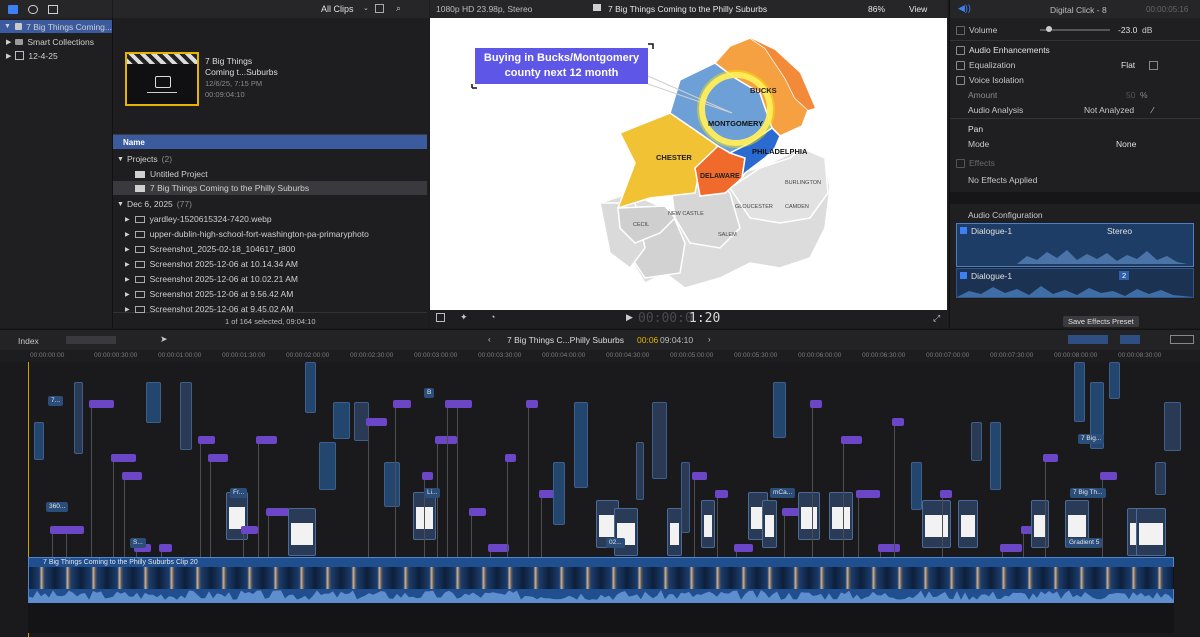  What do you see at coordinates (270, 309) in the screenshot?
I see `list-item: ▶ Screenshot 2025-12-06 at 9.45.02 AM` at bounding box center [270, 309].